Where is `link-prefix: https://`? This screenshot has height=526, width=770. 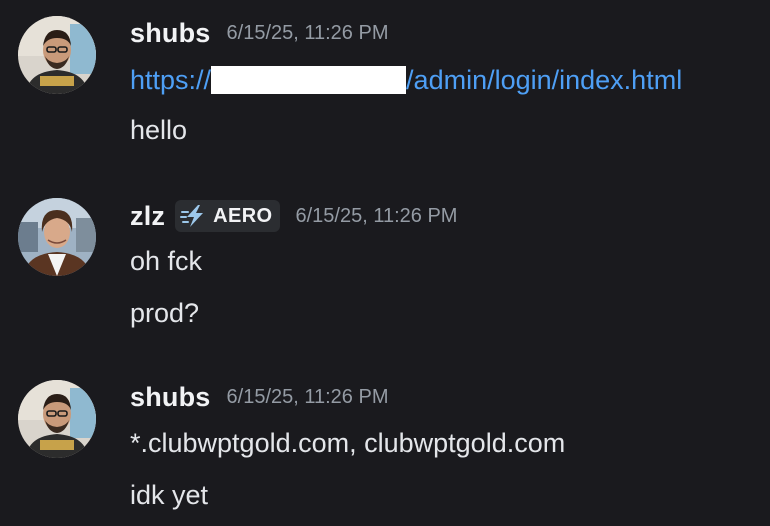 link-prefix: https:// is located at coordinates (171, 80).